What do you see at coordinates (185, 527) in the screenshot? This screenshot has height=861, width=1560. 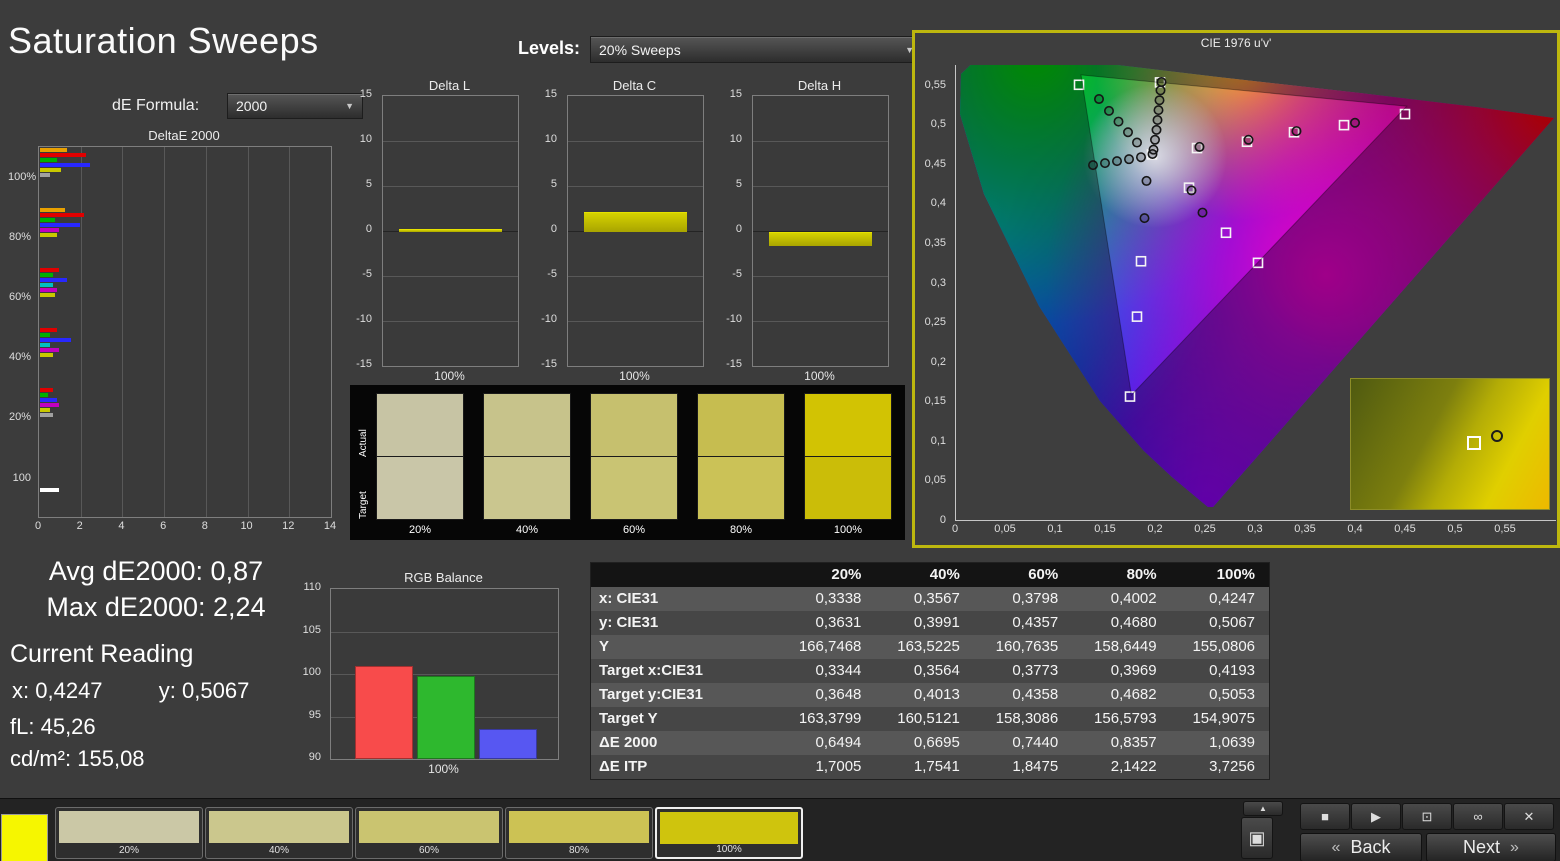 I see `deltae-x-axis: 0 2 4 6 8 10 12 14` at bounding box center [185, 527].